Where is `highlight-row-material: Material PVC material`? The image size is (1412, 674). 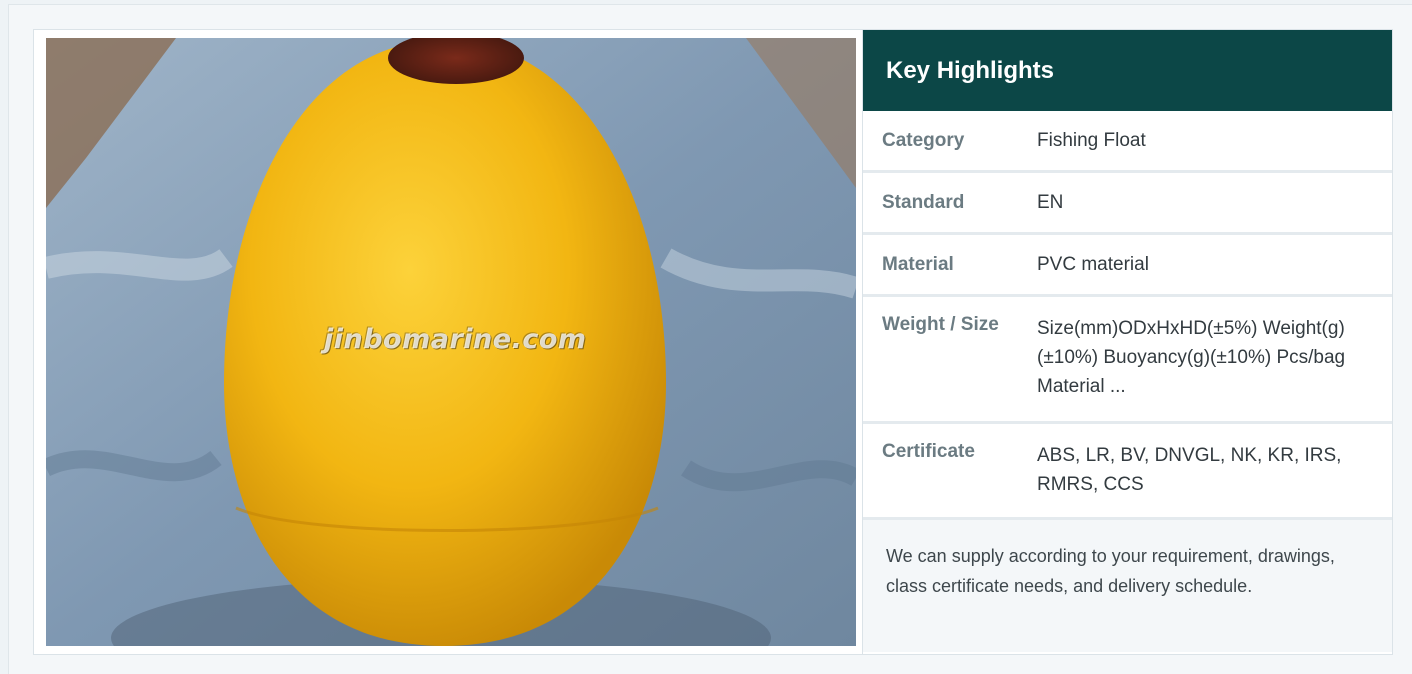 highlight-row-material: Material PVC material is located at coordinates (1127, 266).